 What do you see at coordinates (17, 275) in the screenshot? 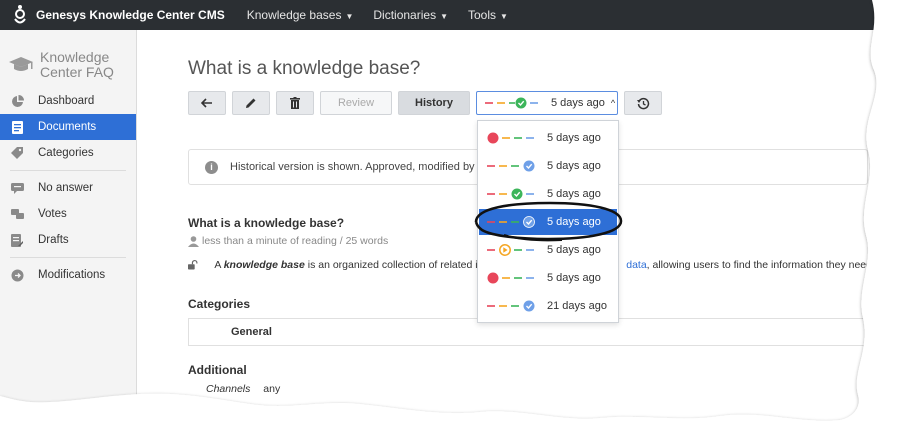
I see `modifications-icon` at bounding box center [17, 275].